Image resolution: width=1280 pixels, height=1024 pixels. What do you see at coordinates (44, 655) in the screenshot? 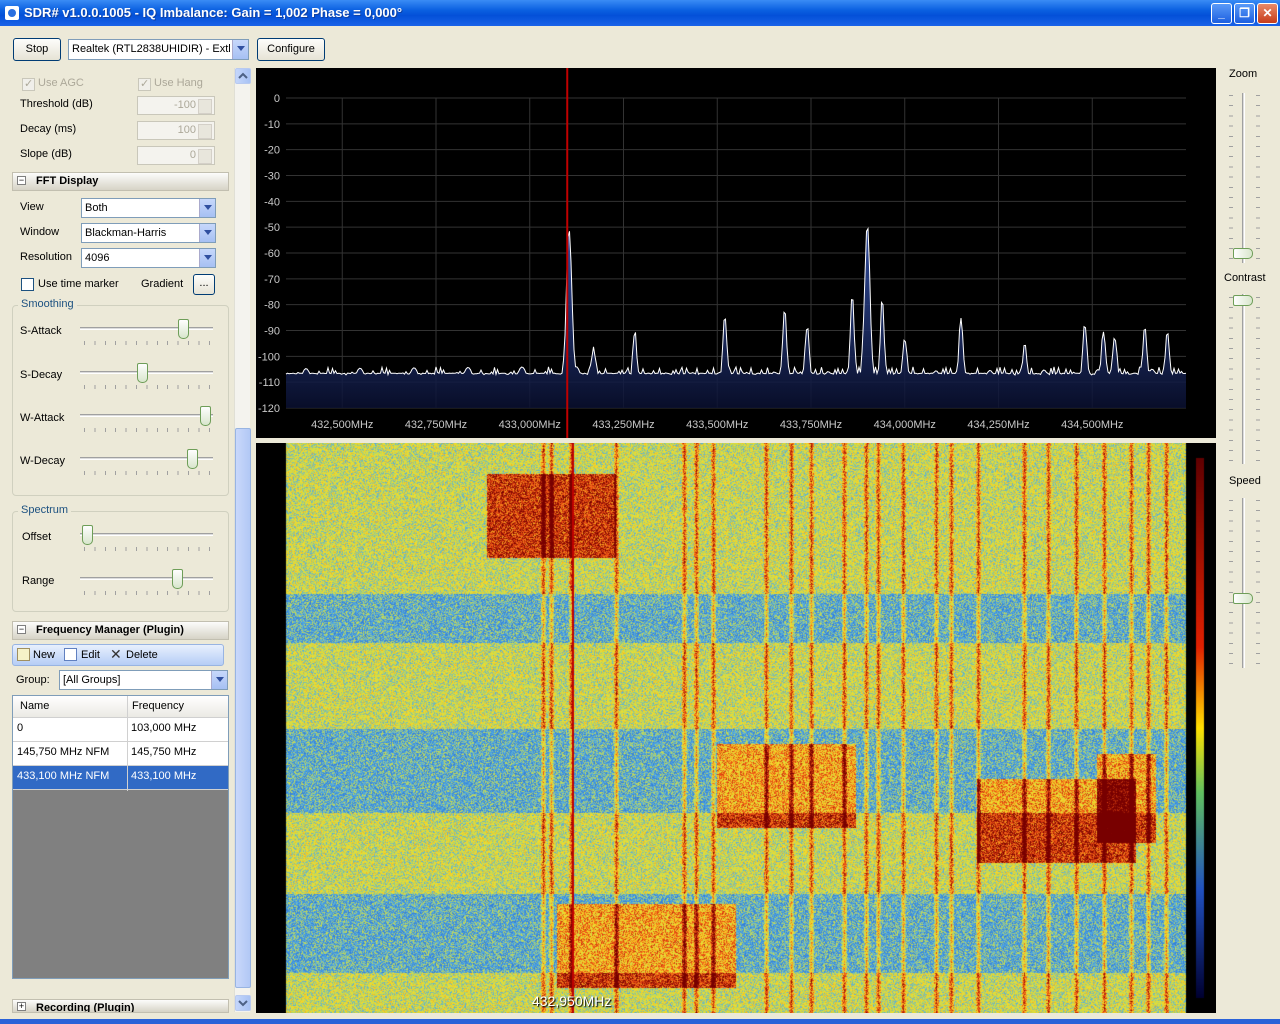
I see `new-button: New` at bounding box center [44, 655].